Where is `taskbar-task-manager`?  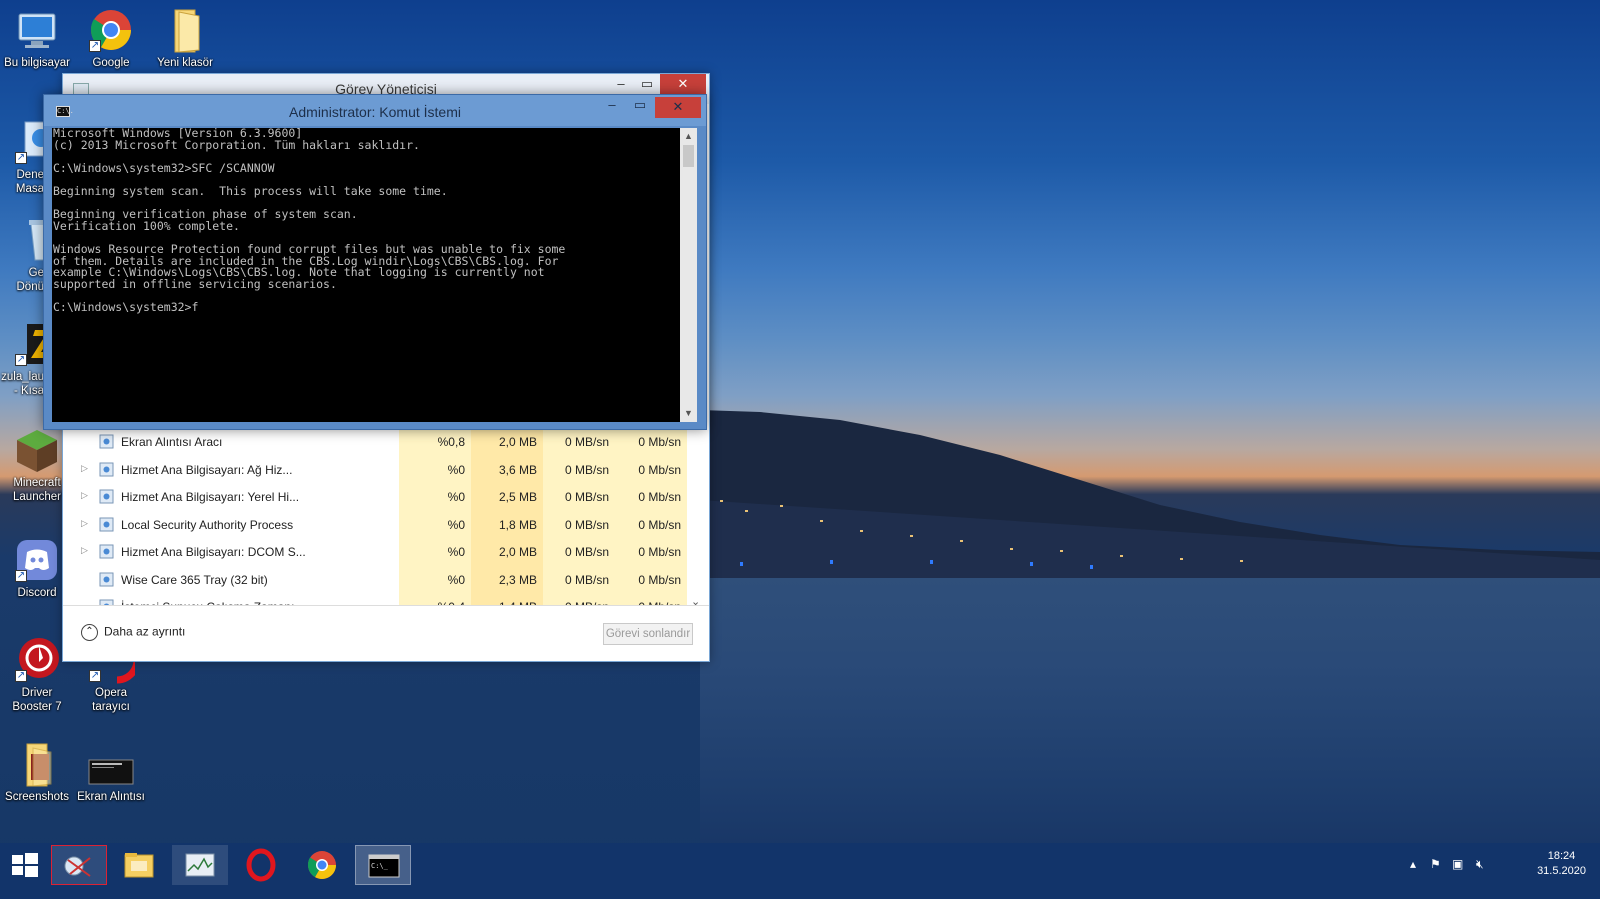 taskbar-task-manager is located at coordinates (200, 865).